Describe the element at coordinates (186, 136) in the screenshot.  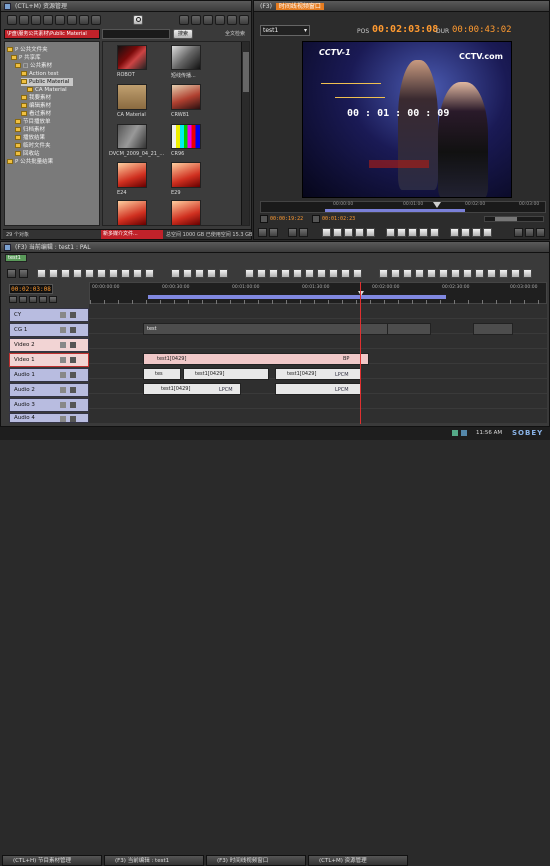
I see `thumbnail-color-bars` at that location.